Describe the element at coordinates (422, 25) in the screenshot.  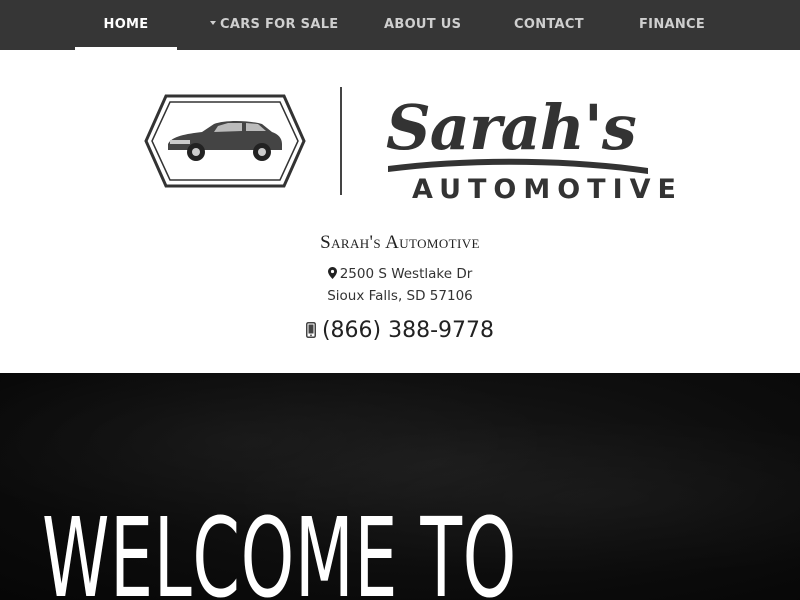
I see `nav-about-us: ABOUT US` at that location.